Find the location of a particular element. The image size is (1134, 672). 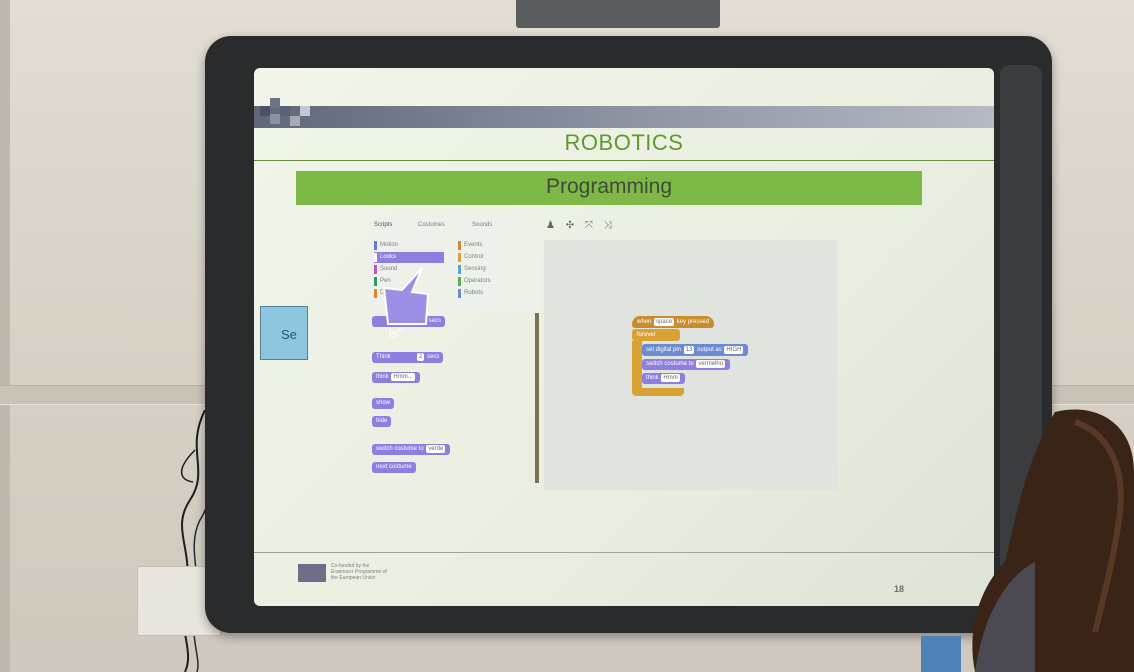

category-motion: Motion is located at coordinates (409, 245).